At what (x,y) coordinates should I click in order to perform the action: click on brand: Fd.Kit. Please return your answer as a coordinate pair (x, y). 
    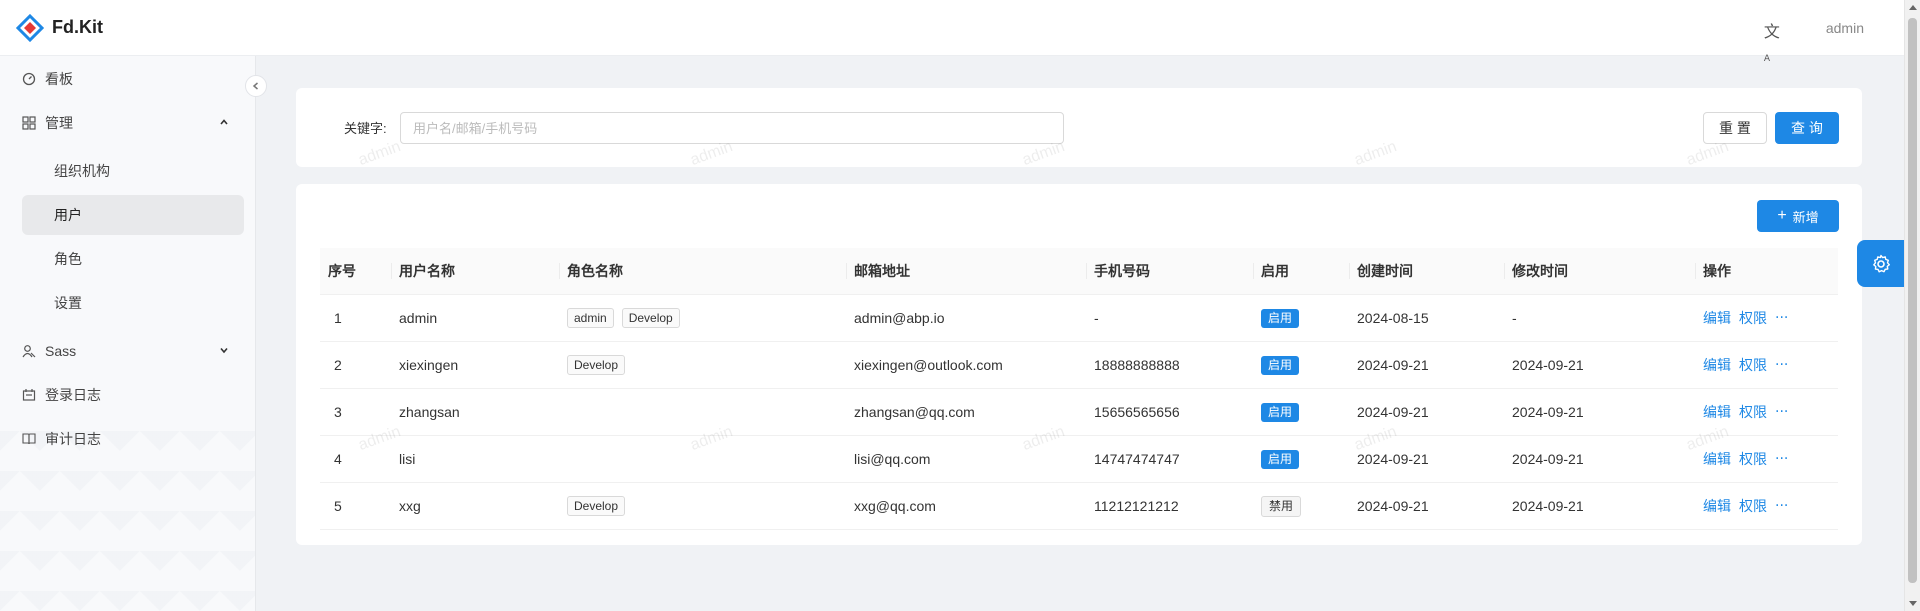
    Looking at the image, I should click on (128, 28).